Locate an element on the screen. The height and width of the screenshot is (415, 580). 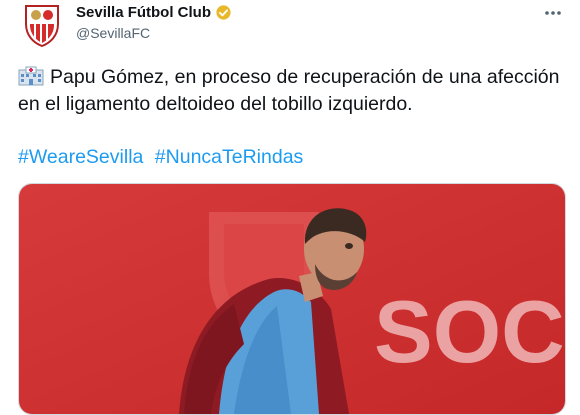
hashtags: #WeareSevilla #NuncaTeRindas is located at coordinates (163, 157).